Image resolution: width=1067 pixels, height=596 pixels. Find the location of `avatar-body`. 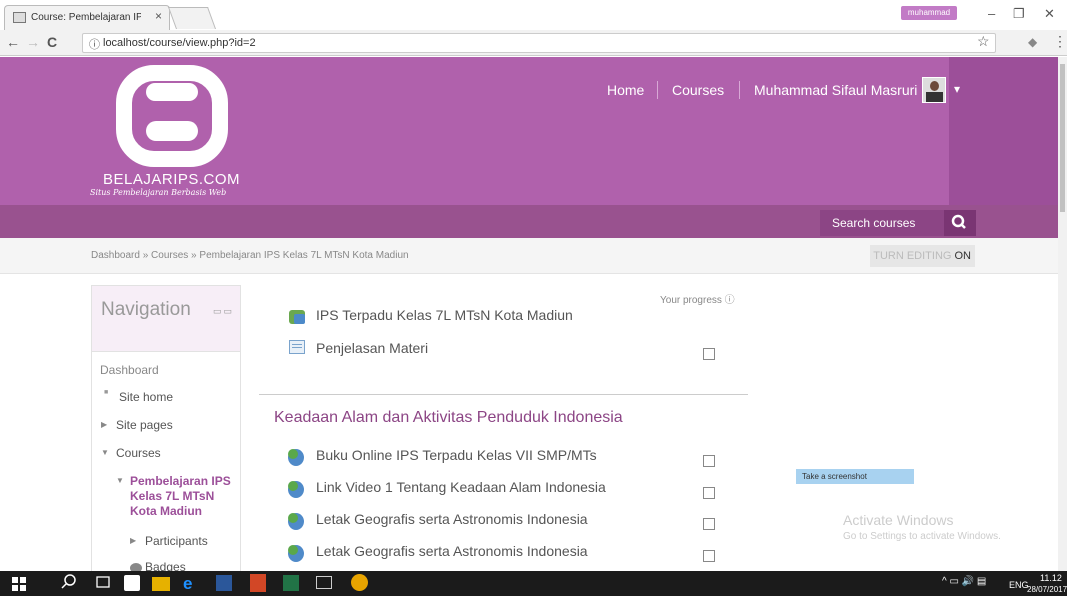

avatar-body is located at coordinates (934, 97).